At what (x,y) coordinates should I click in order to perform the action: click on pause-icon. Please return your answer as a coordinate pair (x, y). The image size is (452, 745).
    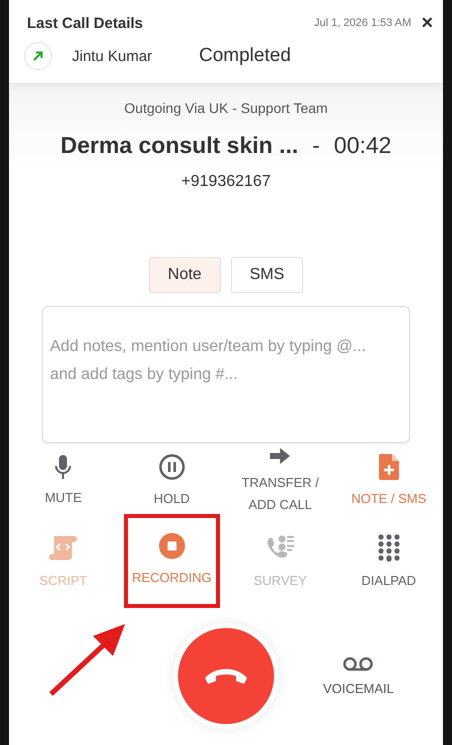
    Looking at the image, I should click on (171, 467).